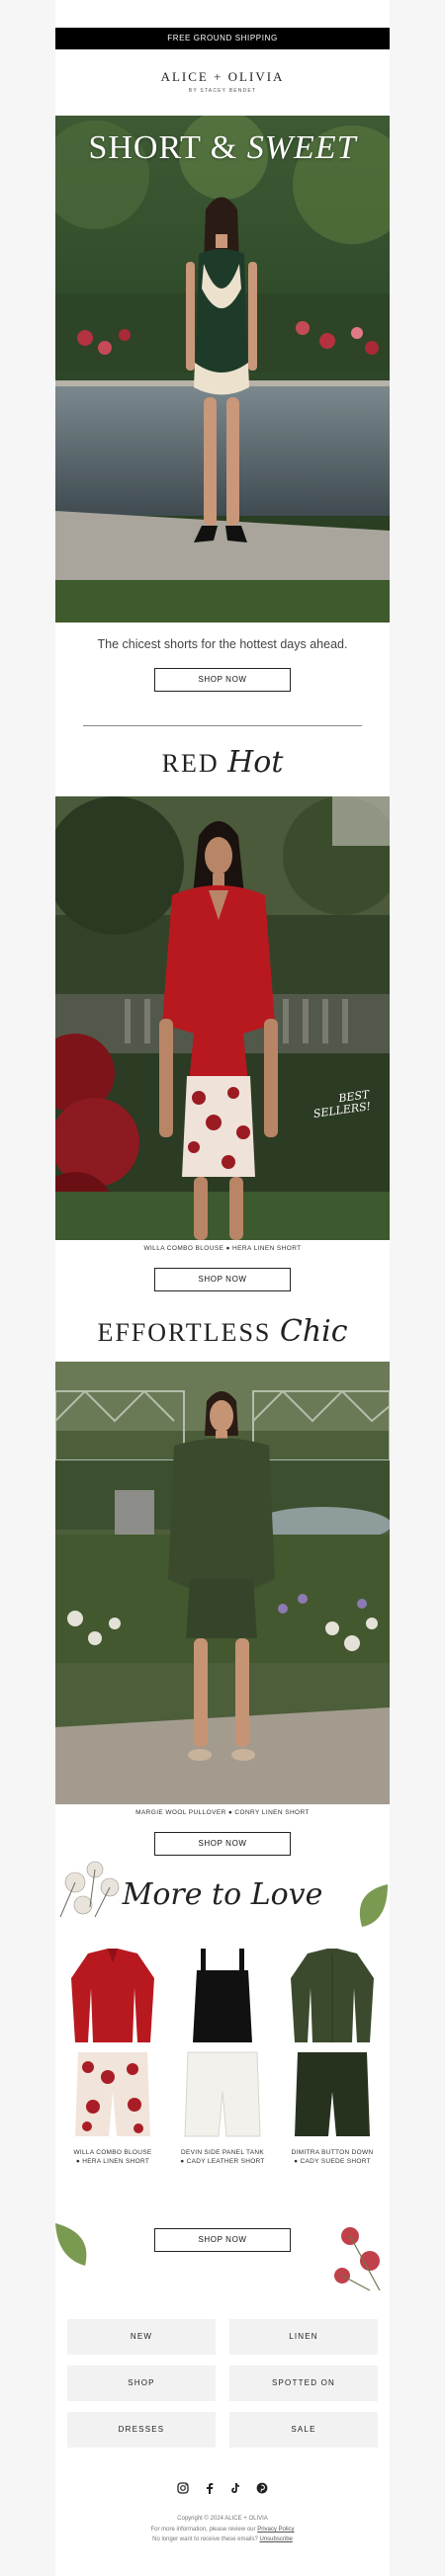 The height and width of the screenshot is (2576, 445). I want to click on product-devin-tank-image, so click(222, 1995).